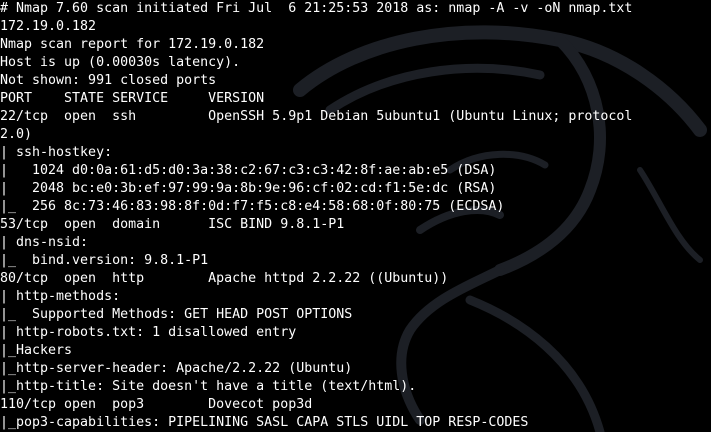  I want to click on terminal-line: | ssh-hostkey:, so click(56, 152).